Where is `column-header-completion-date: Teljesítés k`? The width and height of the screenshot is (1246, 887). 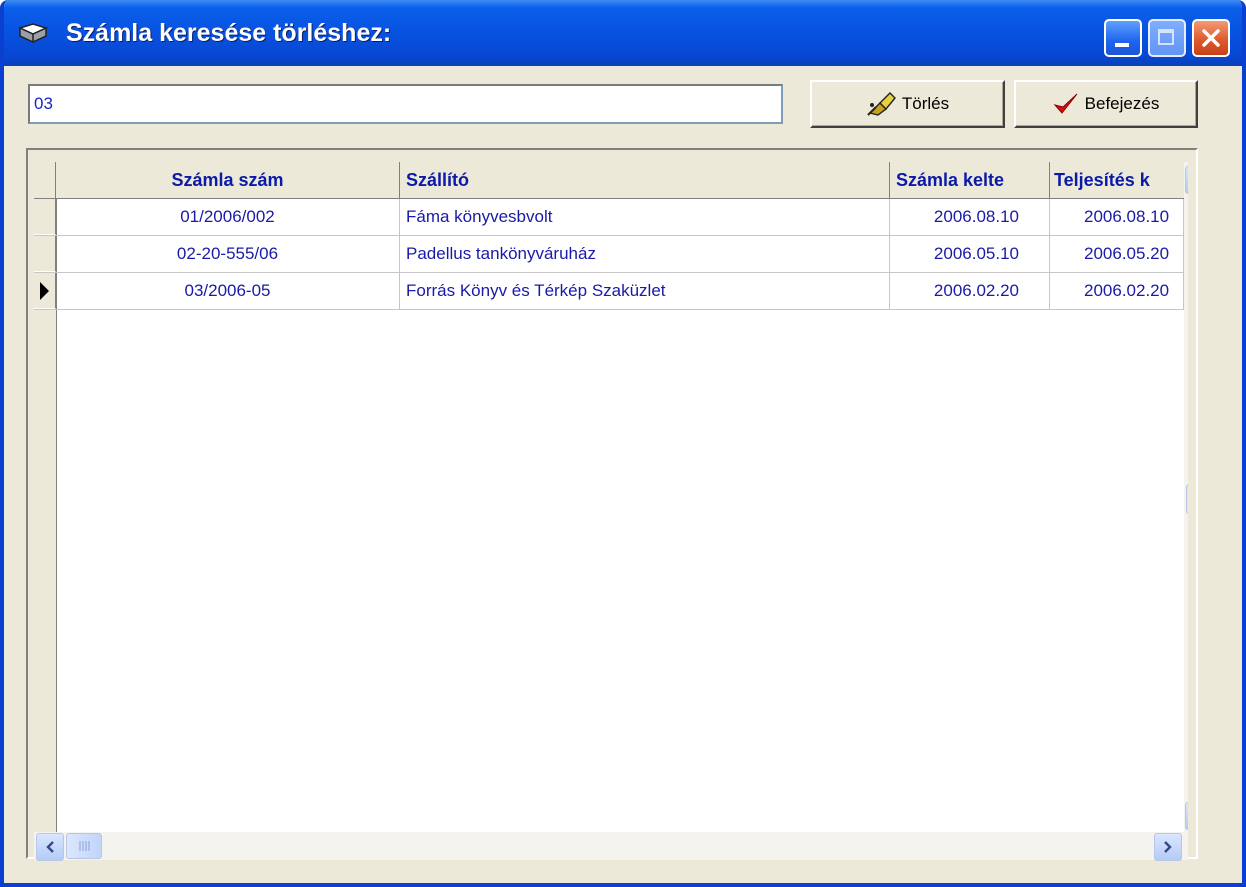 column-header-completion-date: Teljesítés k is located at coordinates (1117, 180).